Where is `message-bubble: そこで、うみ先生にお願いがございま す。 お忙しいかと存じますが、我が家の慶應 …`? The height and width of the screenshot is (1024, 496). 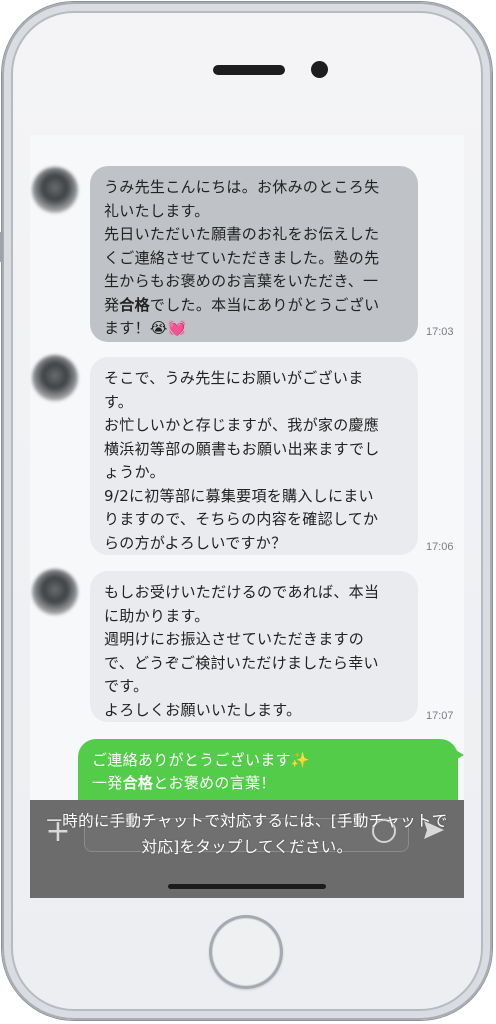 message-bubble: そこで、うみ先生にお願いがございま す。 お忙しいかと存じますが、我が家の慶應 … is located at coordinates (254, 456).